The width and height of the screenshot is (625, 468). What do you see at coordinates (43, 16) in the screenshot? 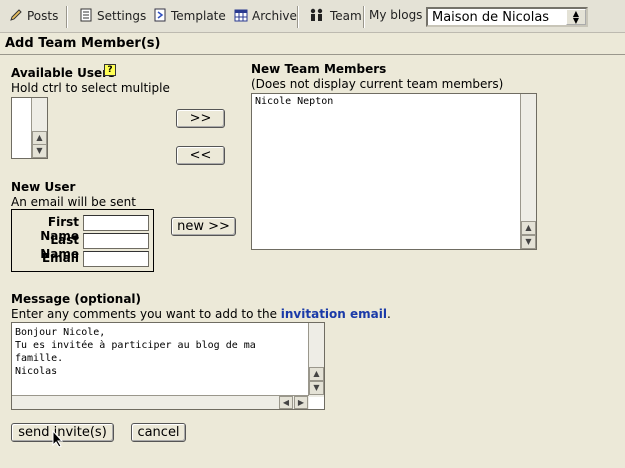
I see `posts-label: Posts` at bounding box center [43, 16].